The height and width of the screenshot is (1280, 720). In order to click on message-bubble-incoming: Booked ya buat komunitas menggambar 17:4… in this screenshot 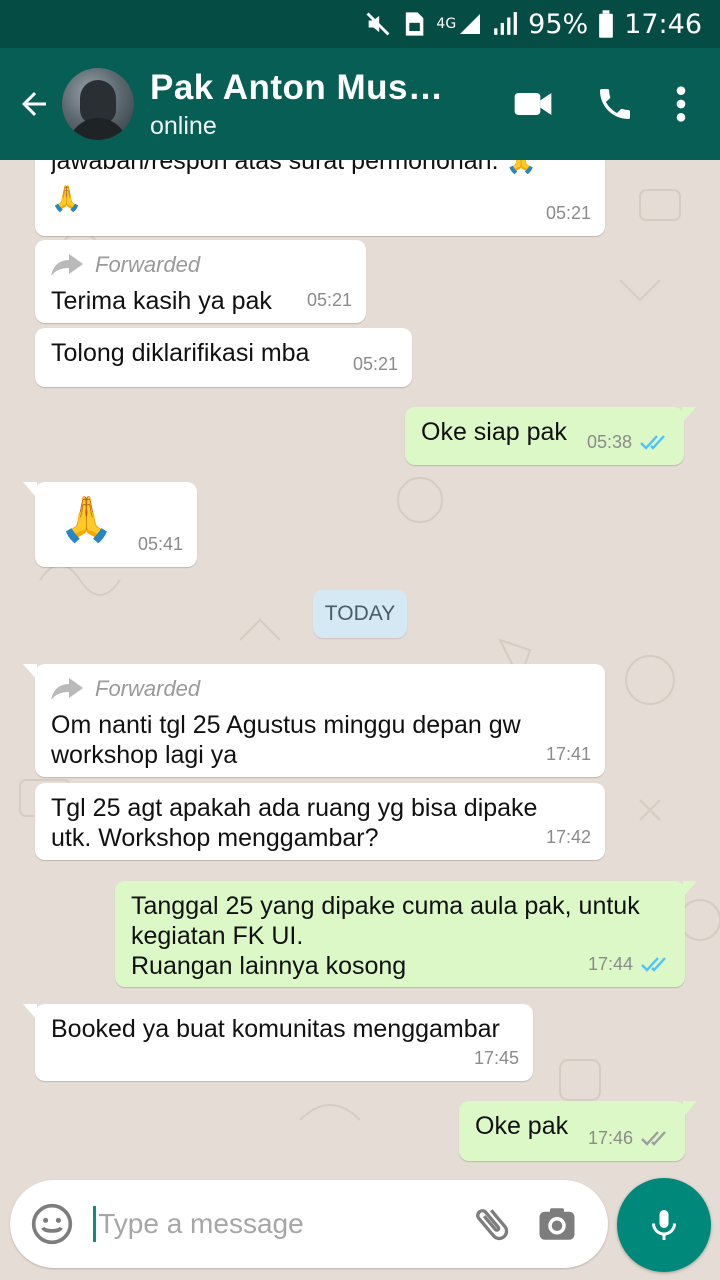, I will do `click(278, 1042)`.